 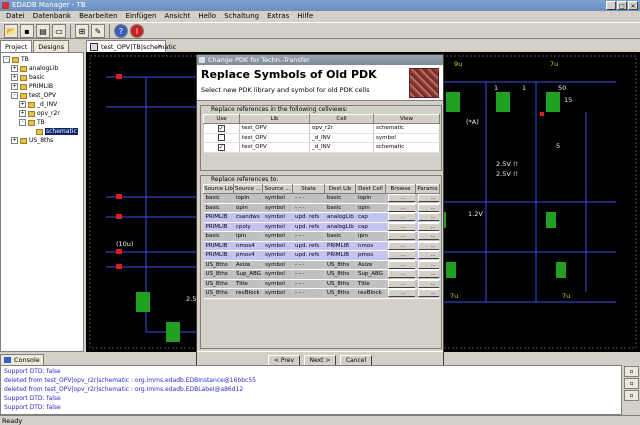 I want to click on console-tools: ▫ ▫ ▫, so click(x=631, y=390).